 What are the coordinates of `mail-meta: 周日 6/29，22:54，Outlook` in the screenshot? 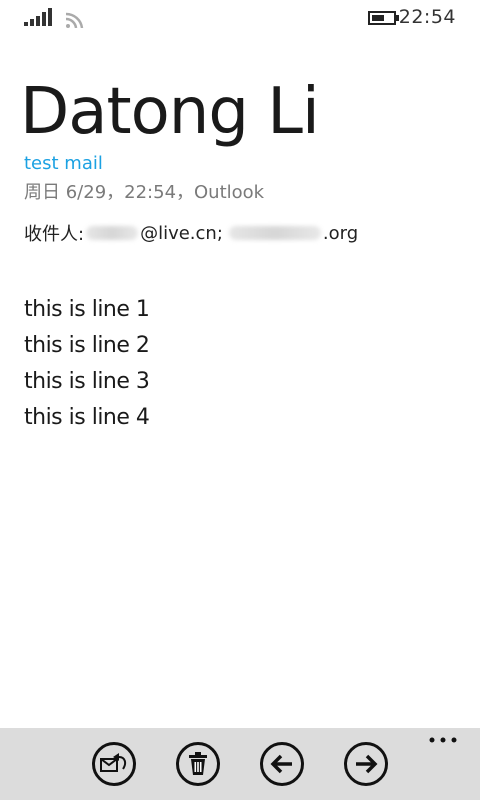 It's located at (144, 192).